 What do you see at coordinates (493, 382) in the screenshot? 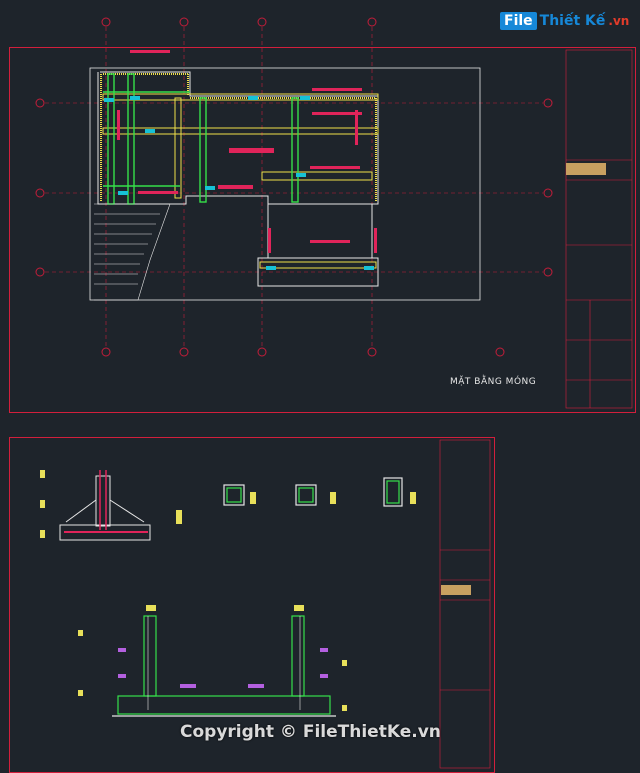
I see `plan-title: MẶT BẰNG MÓNG` at bounding box center [493, 382].